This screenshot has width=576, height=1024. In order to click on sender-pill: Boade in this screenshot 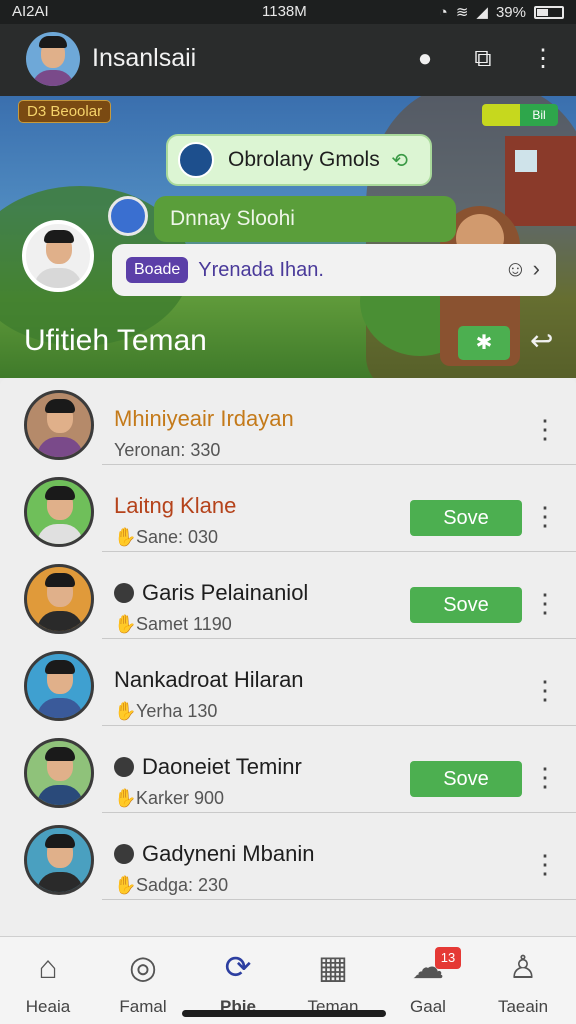, I will do `click(157, 270)`.